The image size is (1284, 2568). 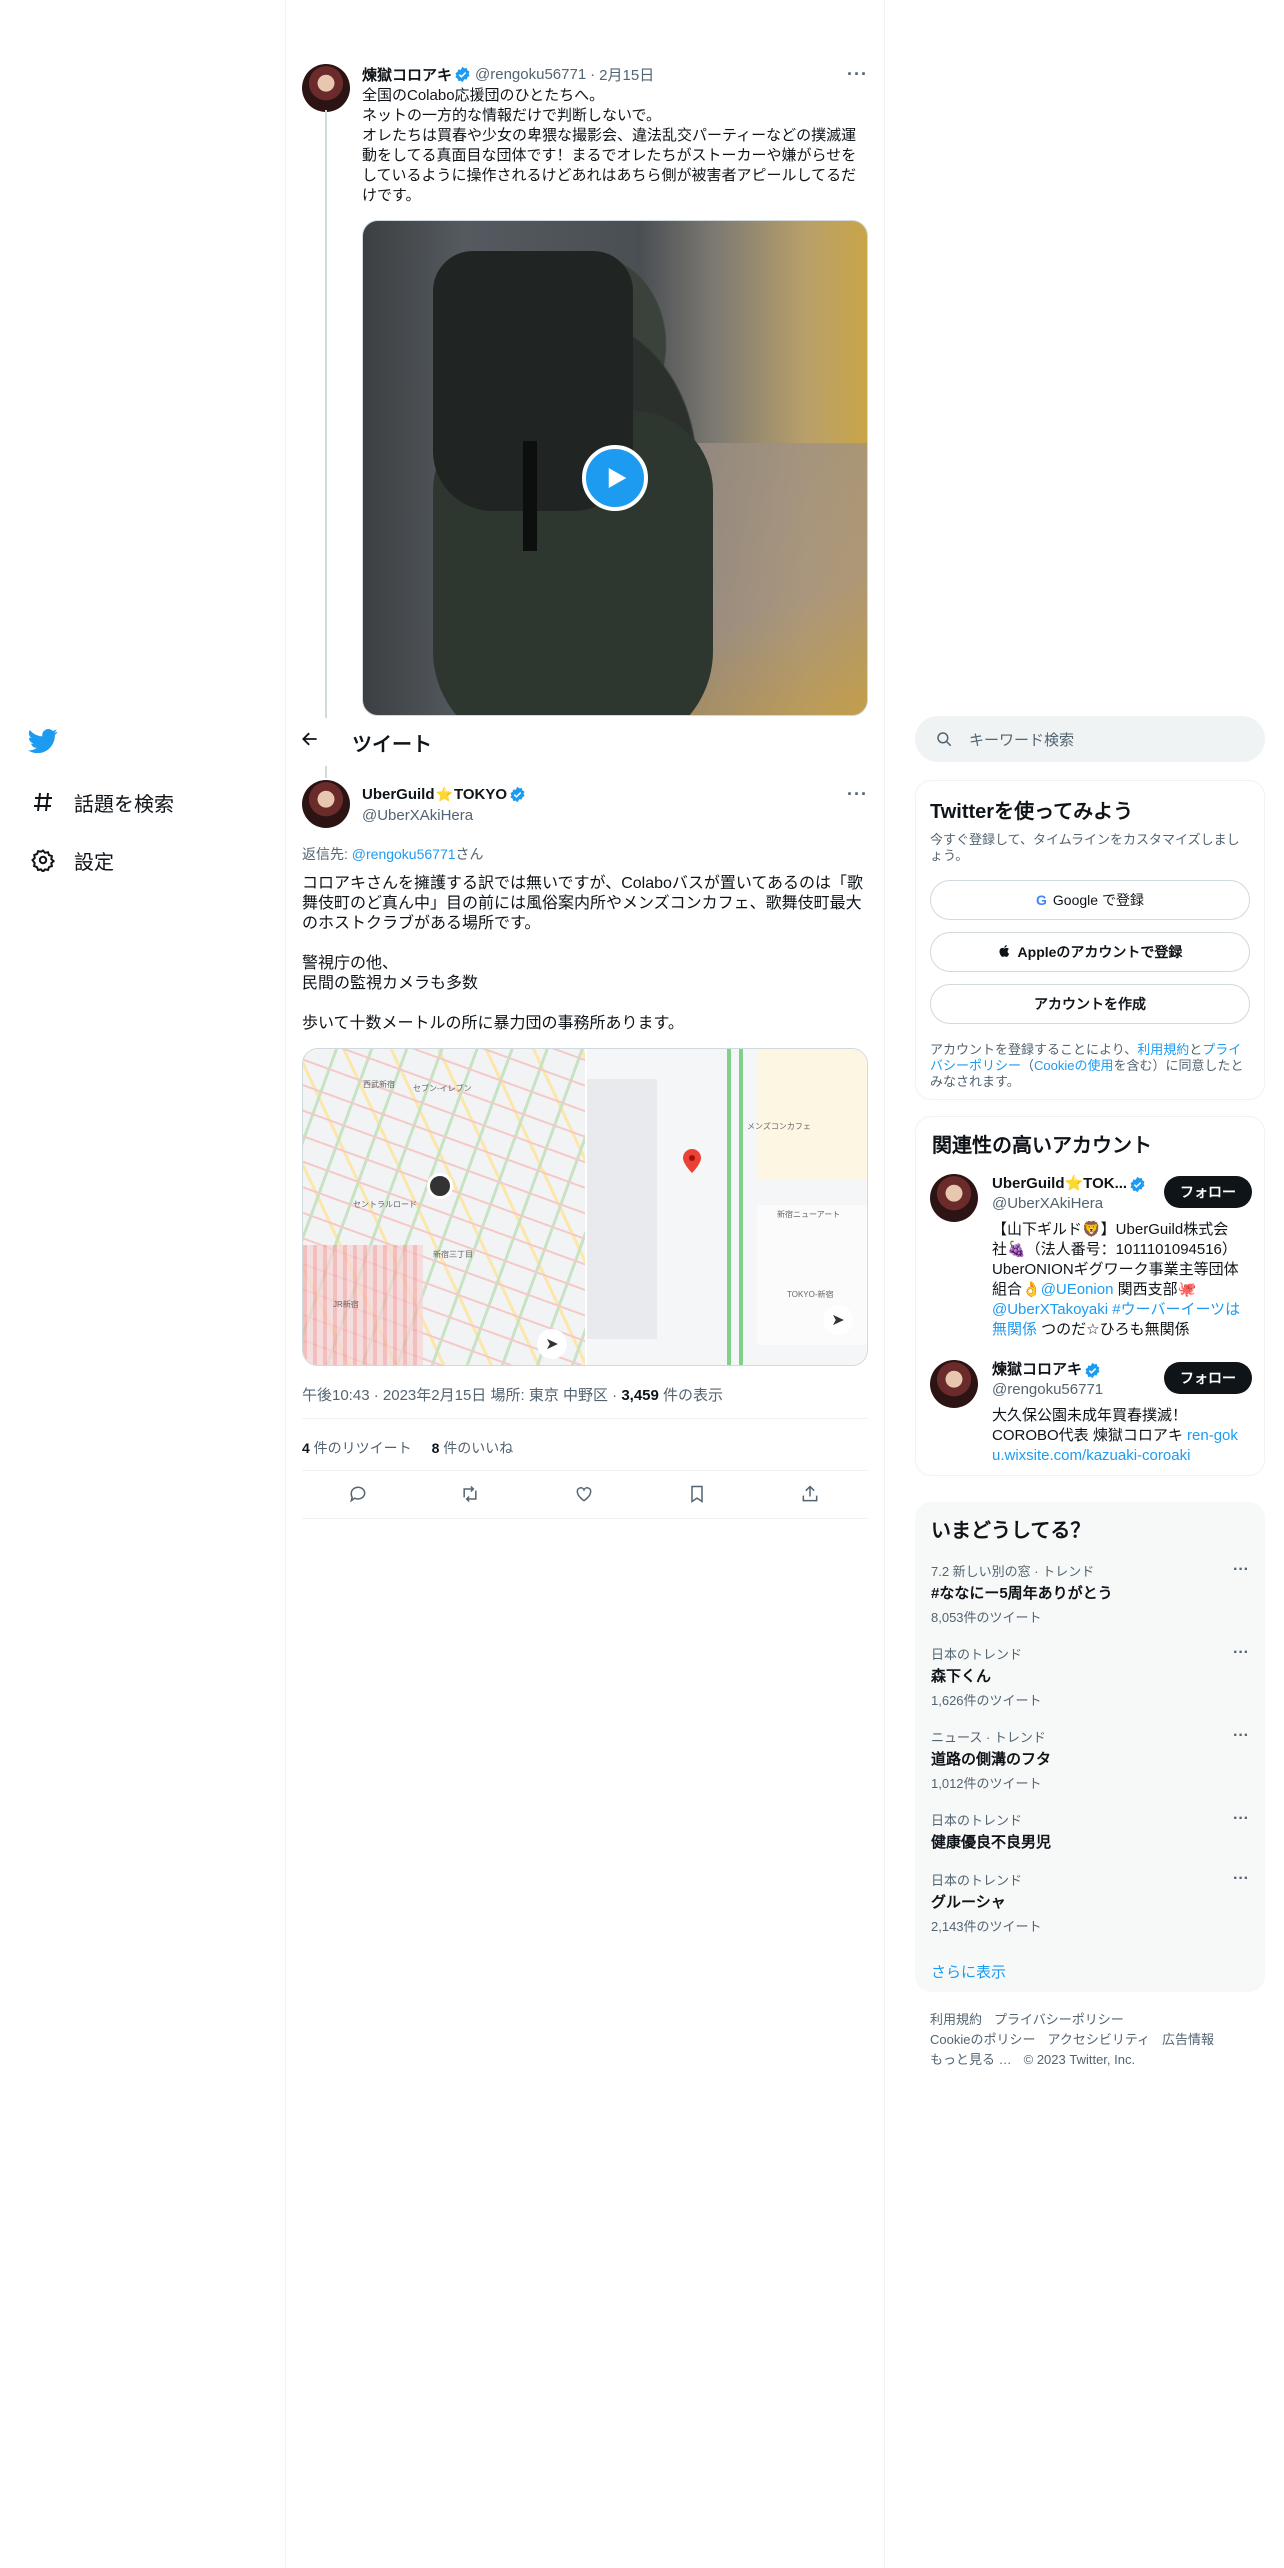 What do you see at coordinates (101, 802) in the screenshot?
I see `nav-item-explore: 話題を検索` at bounding box center [101, 802].